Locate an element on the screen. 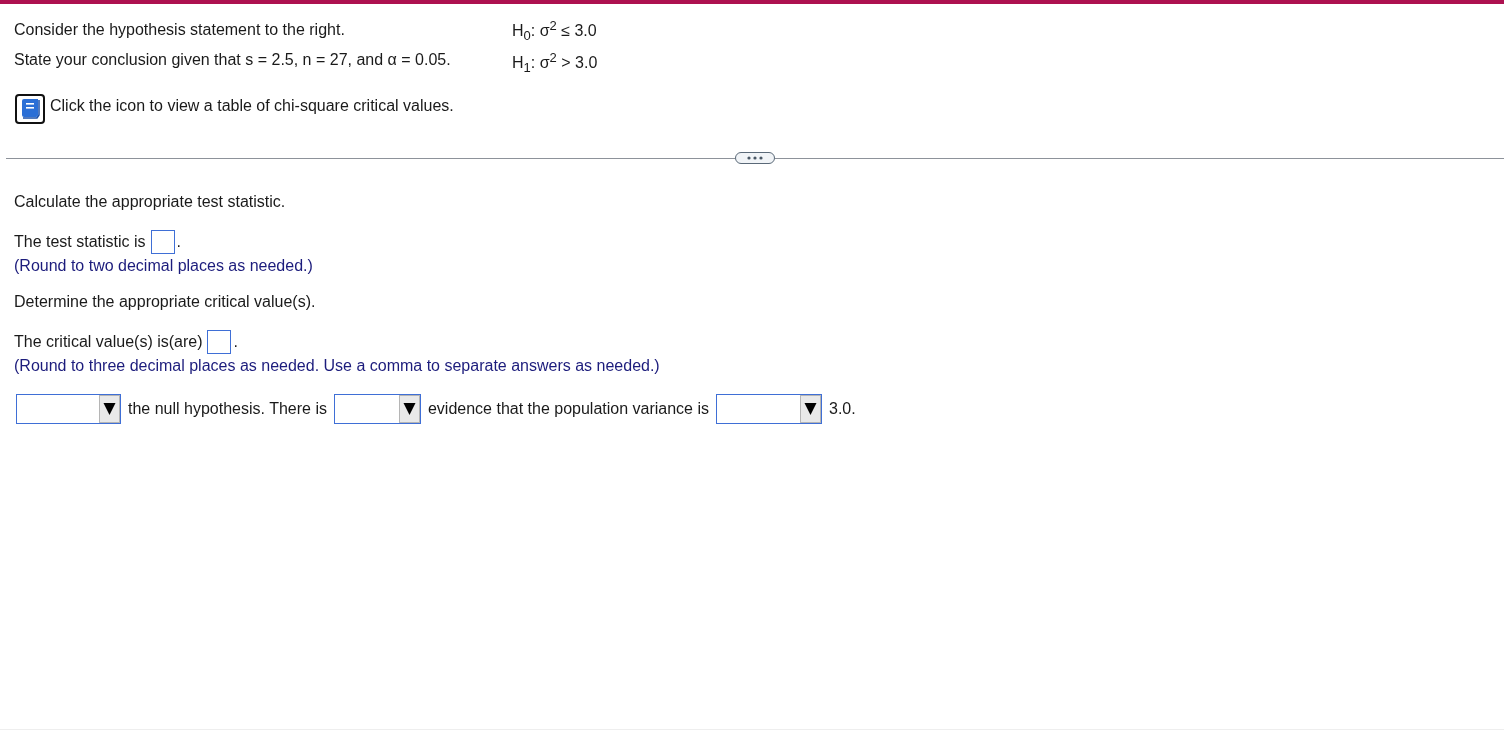 Image resolution: width=1504 pixels, height=730 pixels. ellipsis-icon is located at coordinates (755, 158).